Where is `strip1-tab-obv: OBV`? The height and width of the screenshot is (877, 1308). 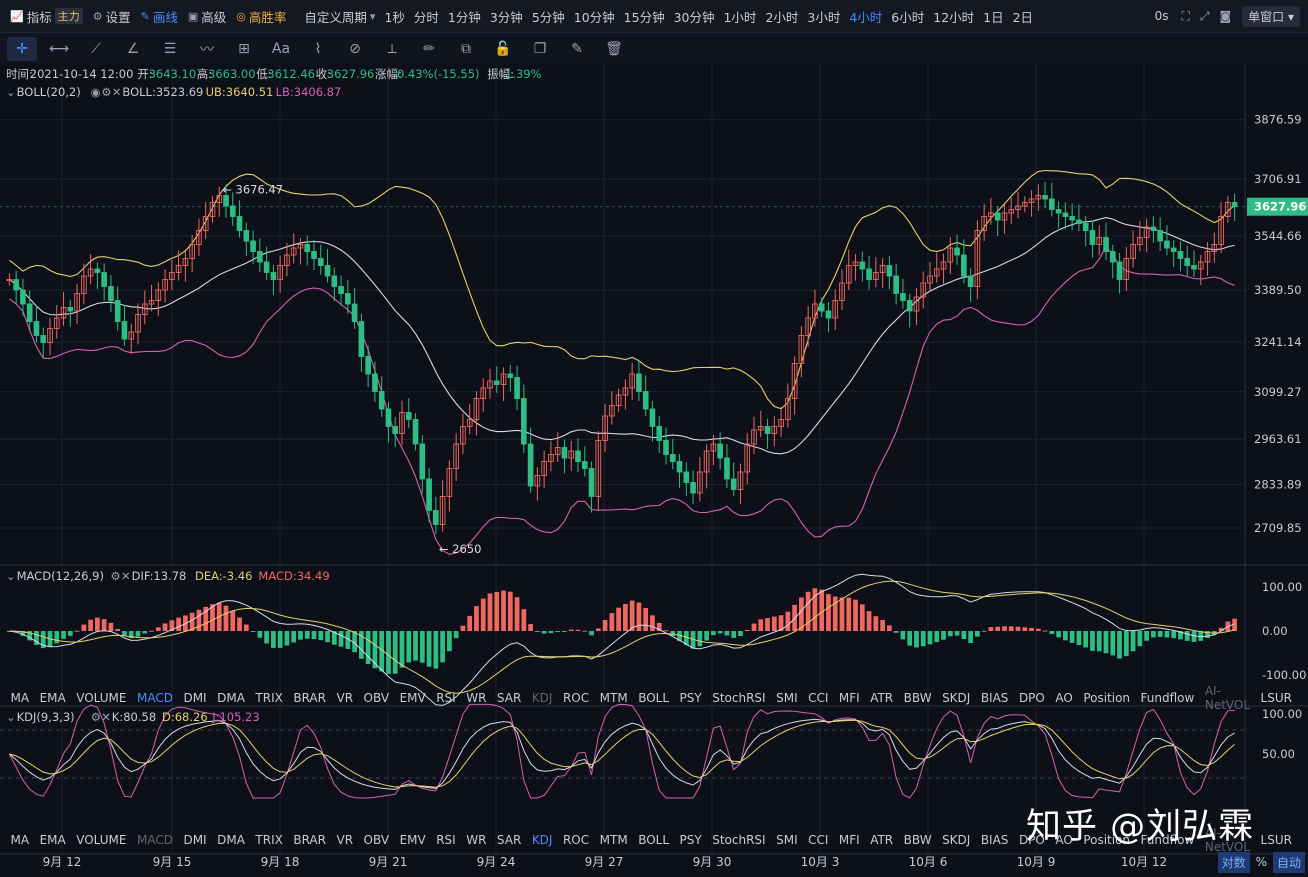
strip1-tab-obv: OBV is located at coordinates (377, 698).